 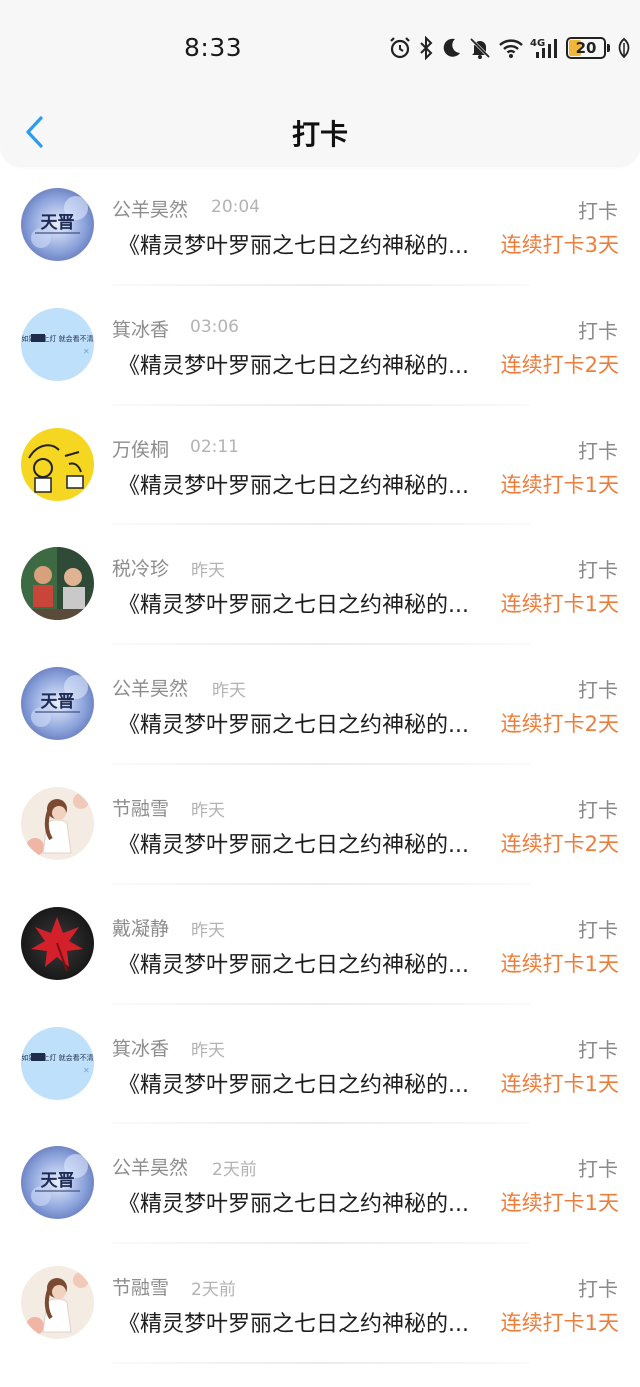 What do you see at coordinates (319, 134) in the screenshot?
I see `page-title: 打卡` at bounding box center [319, 134].